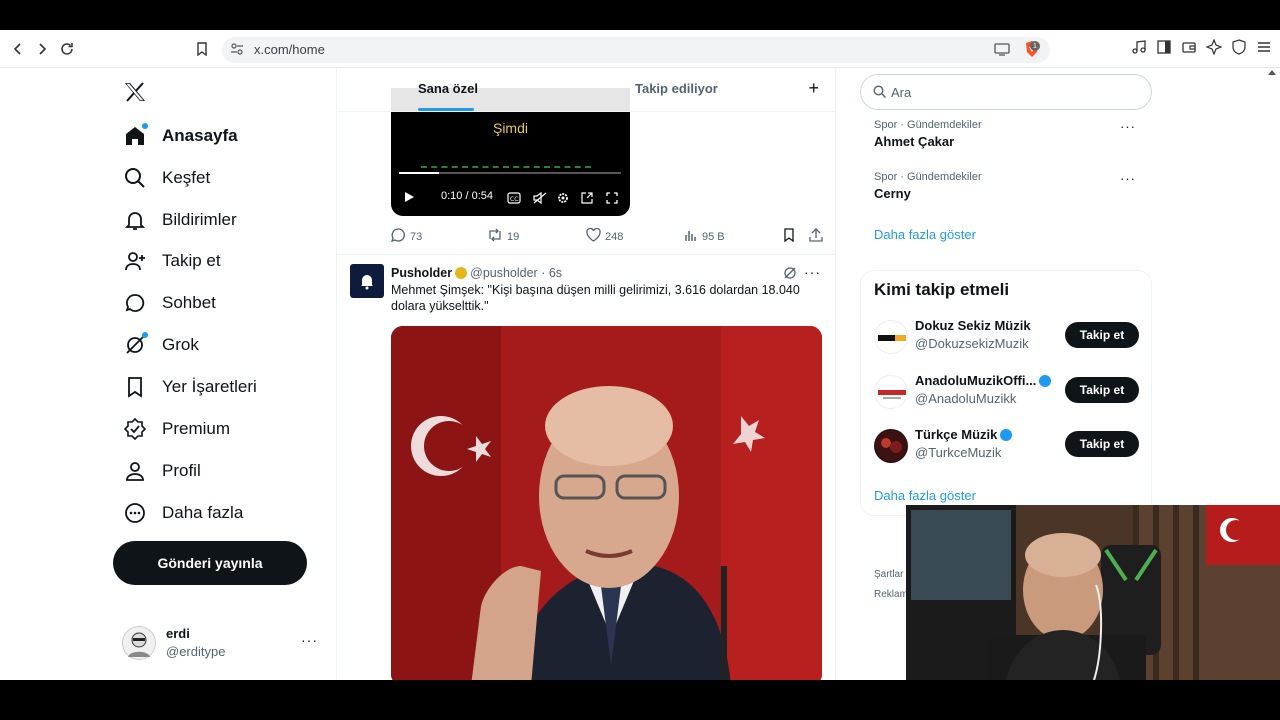 Image resolution: width=1280 pixels, height=720 pixels. I want to click on trend-item: Spor · Gündemdekiler Ahmet Çakar ···, so click(1009, 134).